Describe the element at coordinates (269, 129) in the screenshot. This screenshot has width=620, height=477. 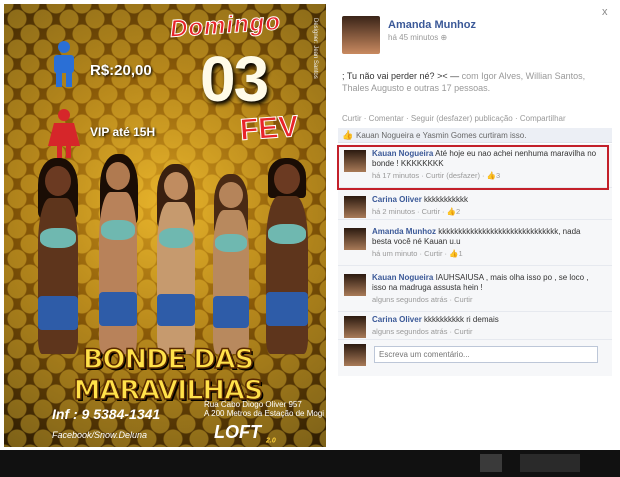
I see `month-label: FEV` at that location.